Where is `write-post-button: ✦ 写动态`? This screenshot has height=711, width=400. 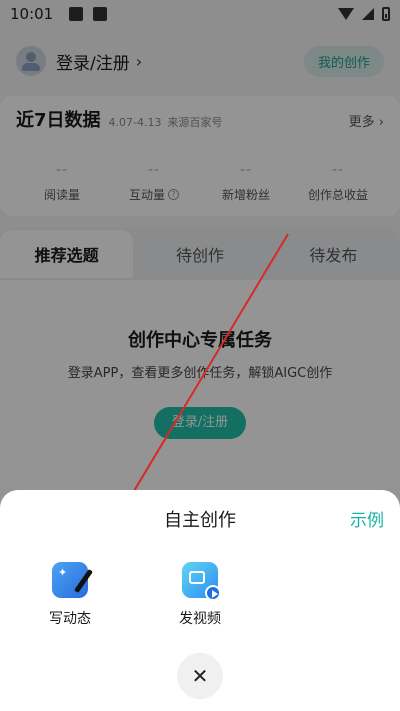
write-post-button: ✦ 写动态 is located at coordinates (70, 595).